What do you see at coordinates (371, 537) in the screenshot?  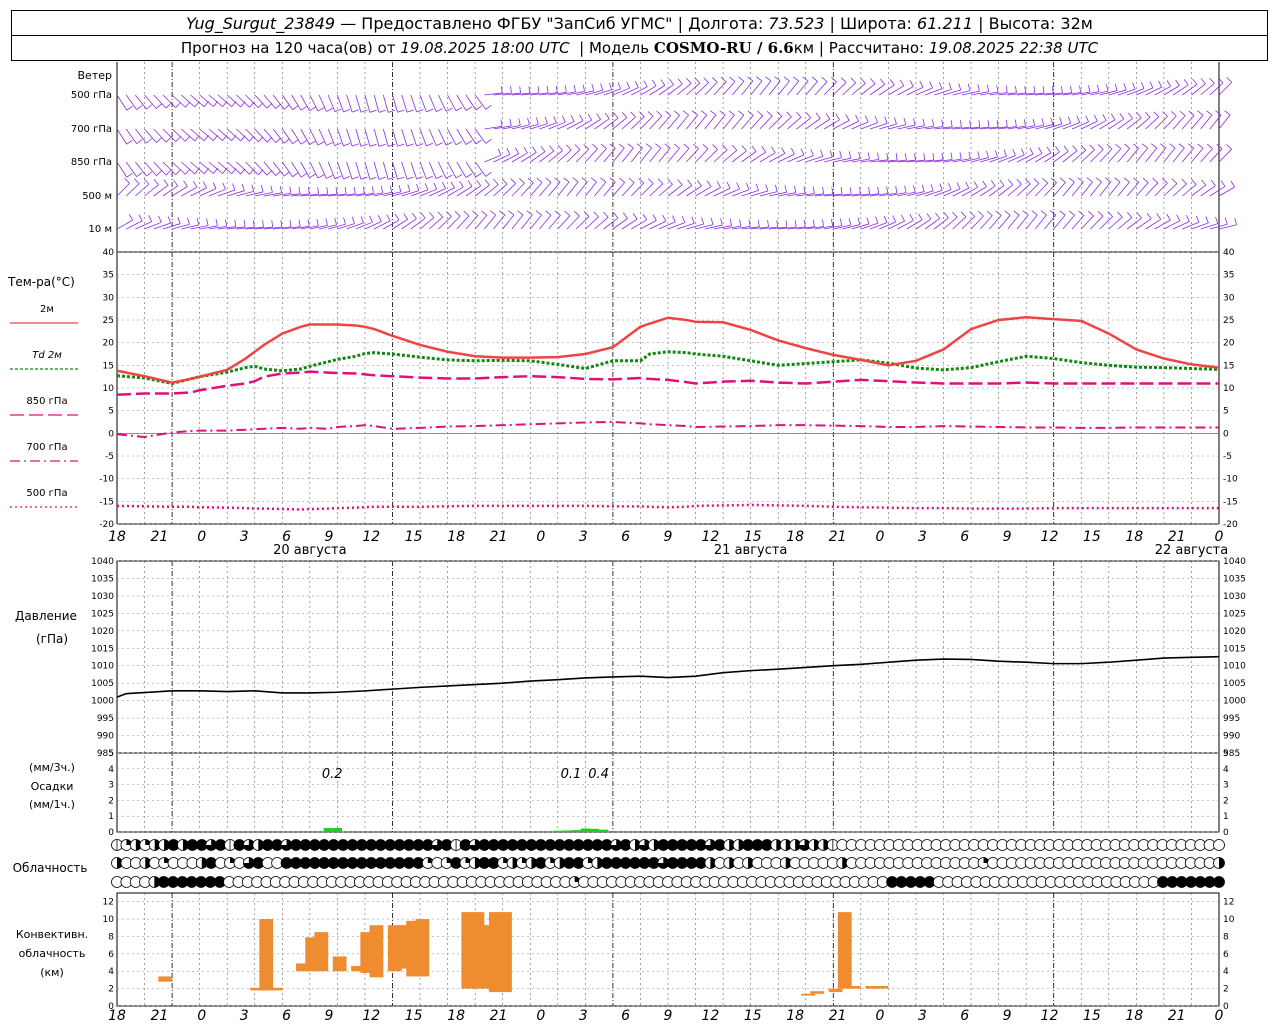 I see `hour-tick: 12` at bounding box center [371, 537].